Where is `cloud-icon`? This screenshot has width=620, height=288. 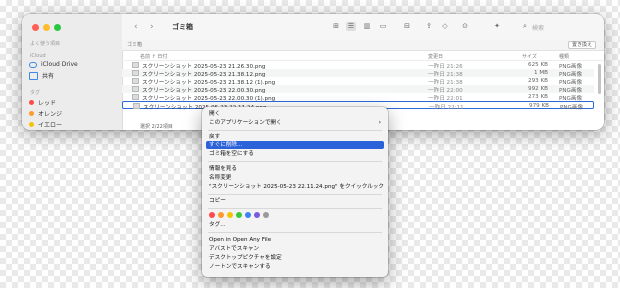 cloud-icon is located at coordinates (33, 64).